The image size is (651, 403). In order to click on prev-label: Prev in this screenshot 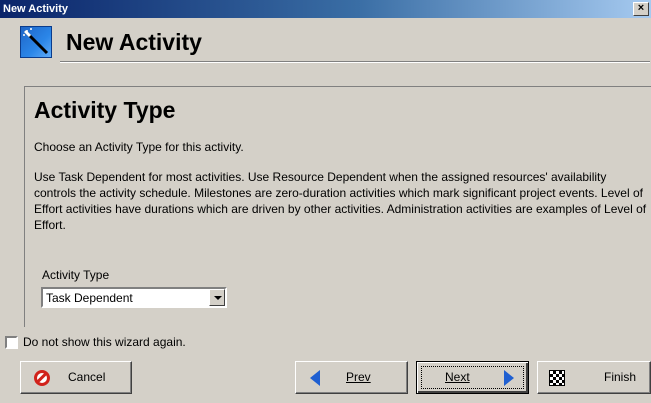, I will do `click(358, 377)`.